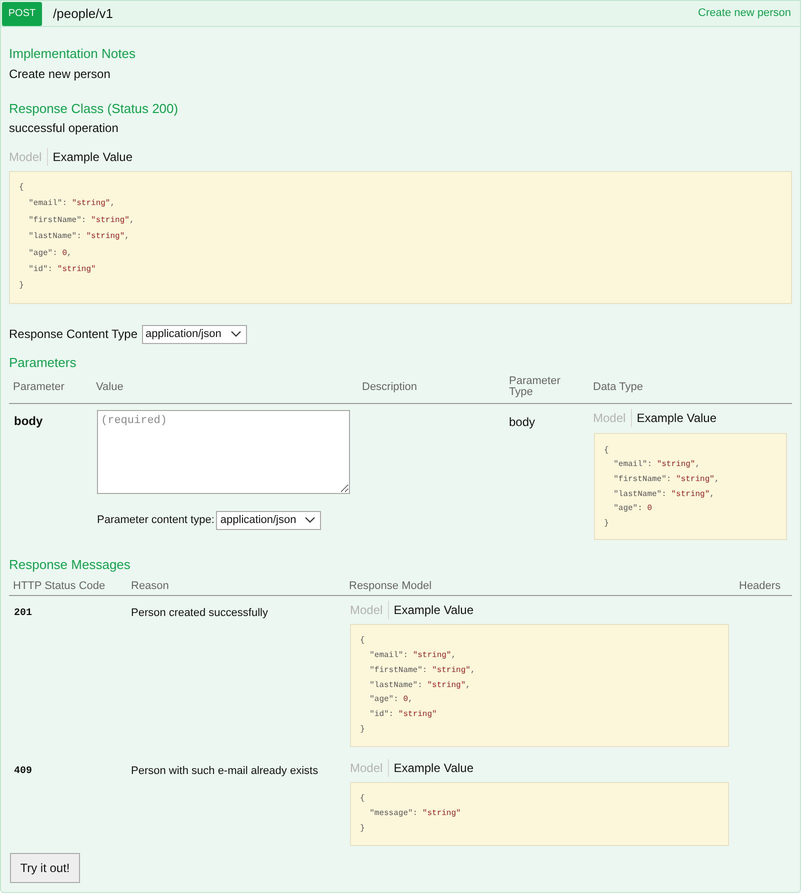 This screenshot has width=801, height=894. I want to click on status-code: 201, so click(23, 614).